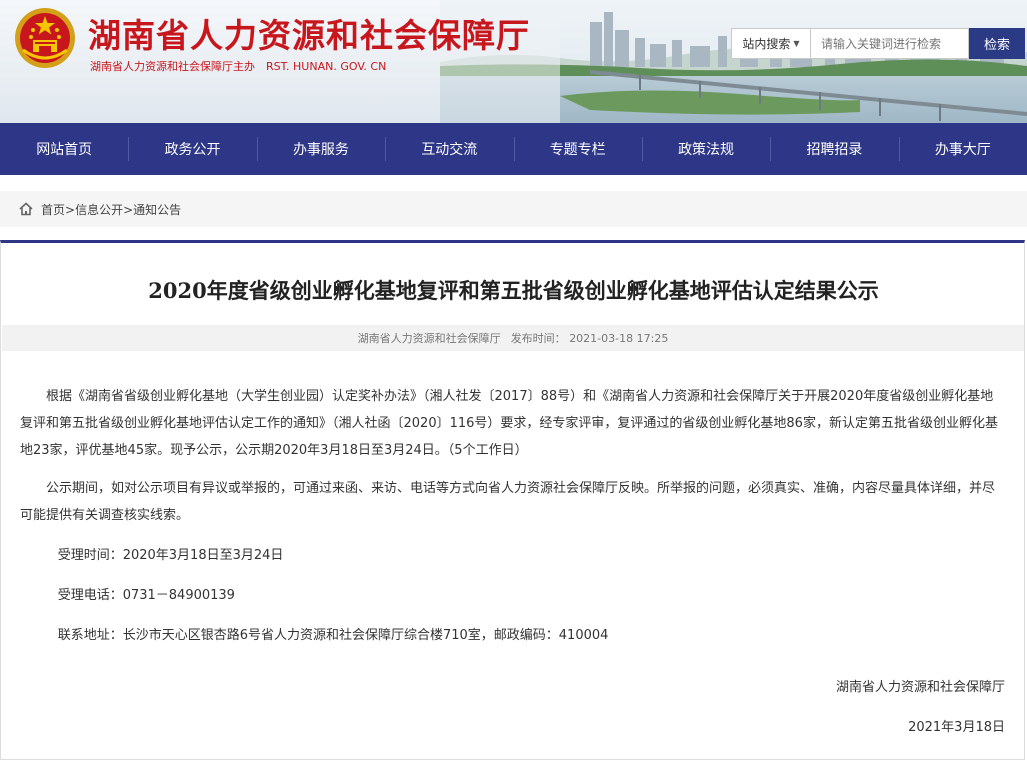 Image resolution: width=1027 pixels, height=760 pixels. What do you see at coordinates (834, 149) in the screenshot?
I see `nav-item-recruitment: 招聘招录` at bounding box center [834, 149].